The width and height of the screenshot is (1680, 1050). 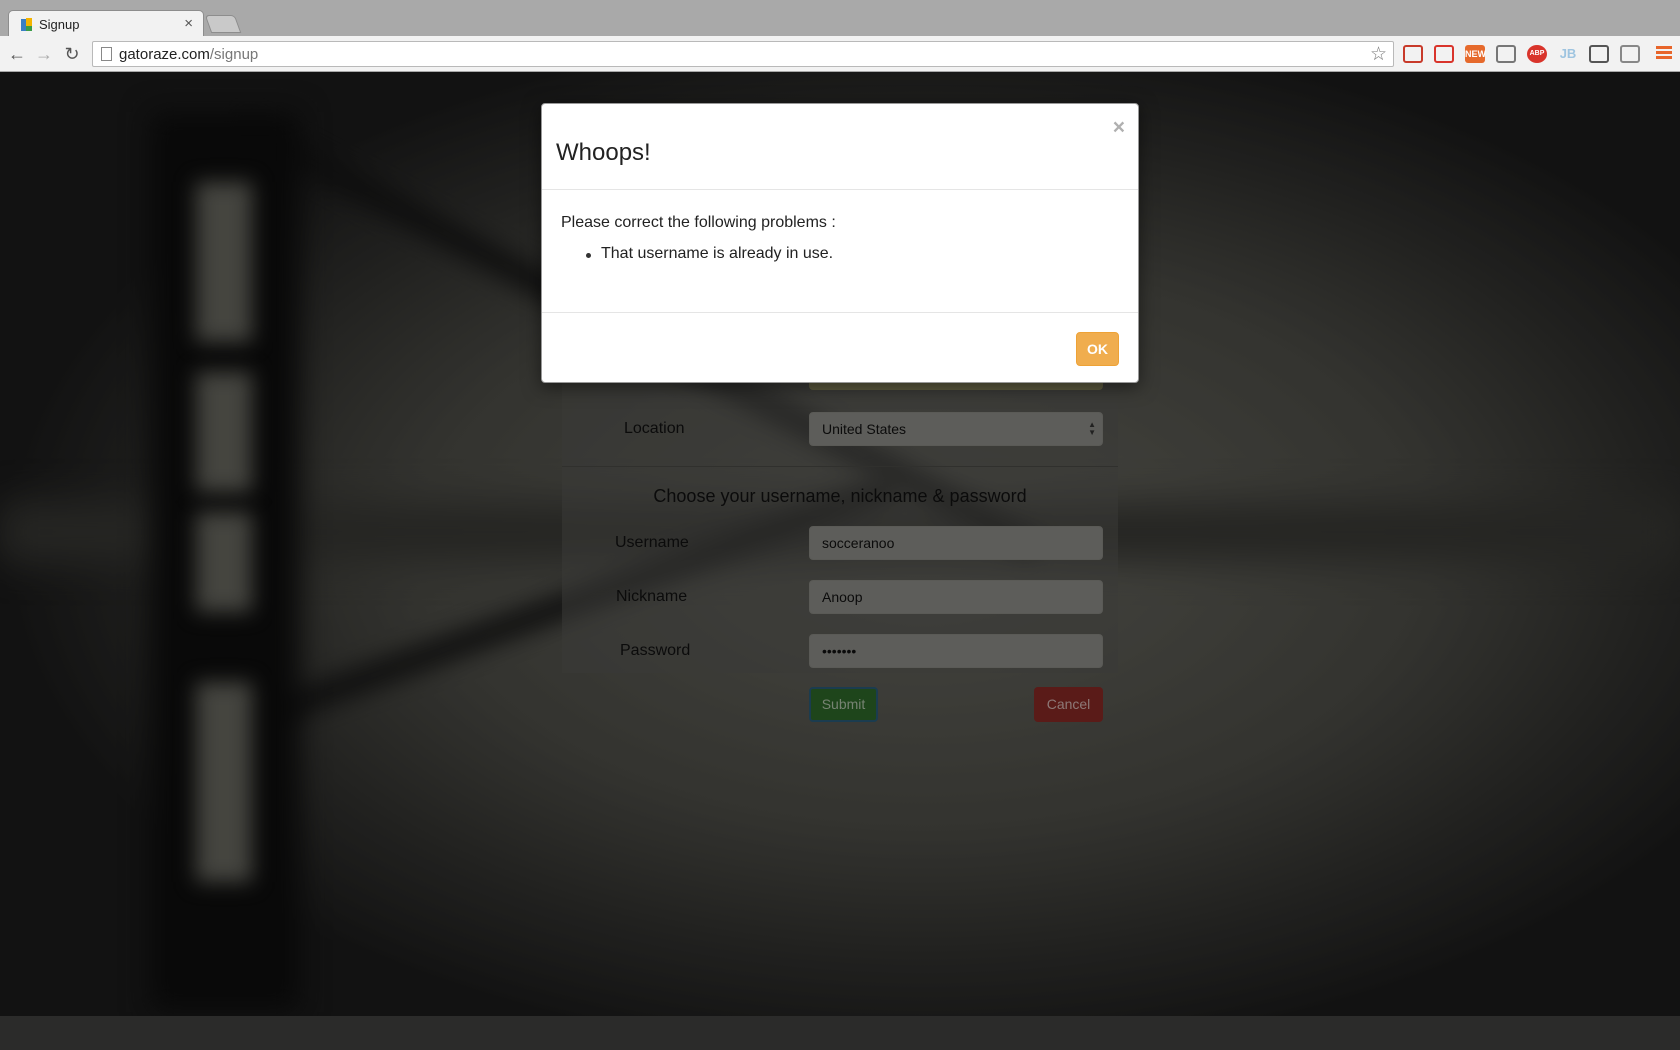 I want to click on forward-arrow-icon: →, so click(x=44, y=54).